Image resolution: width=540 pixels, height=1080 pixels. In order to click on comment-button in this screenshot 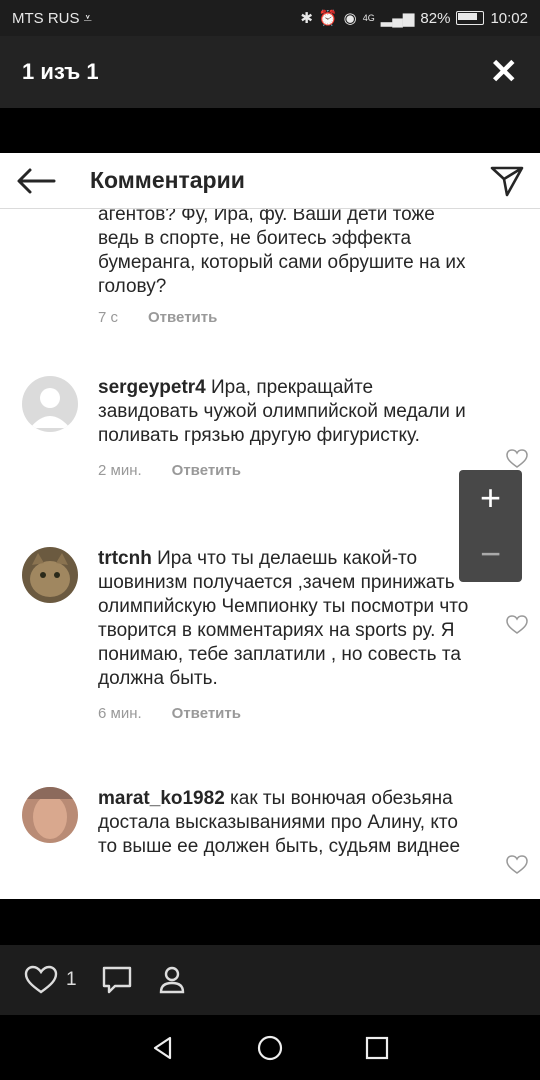, I will do `click(117, 980)`.